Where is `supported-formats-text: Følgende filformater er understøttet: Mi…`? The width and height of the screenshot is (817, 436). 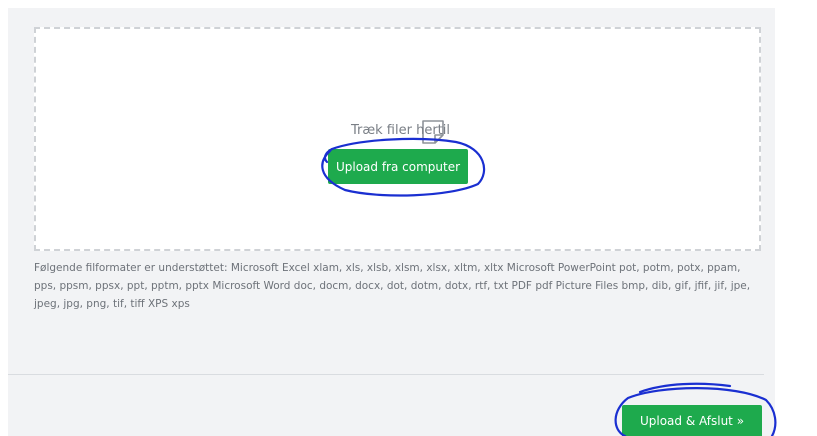 supported-formats-text: Følgende filformater er understøttet: Mi… is located at coordinates (392, 286).